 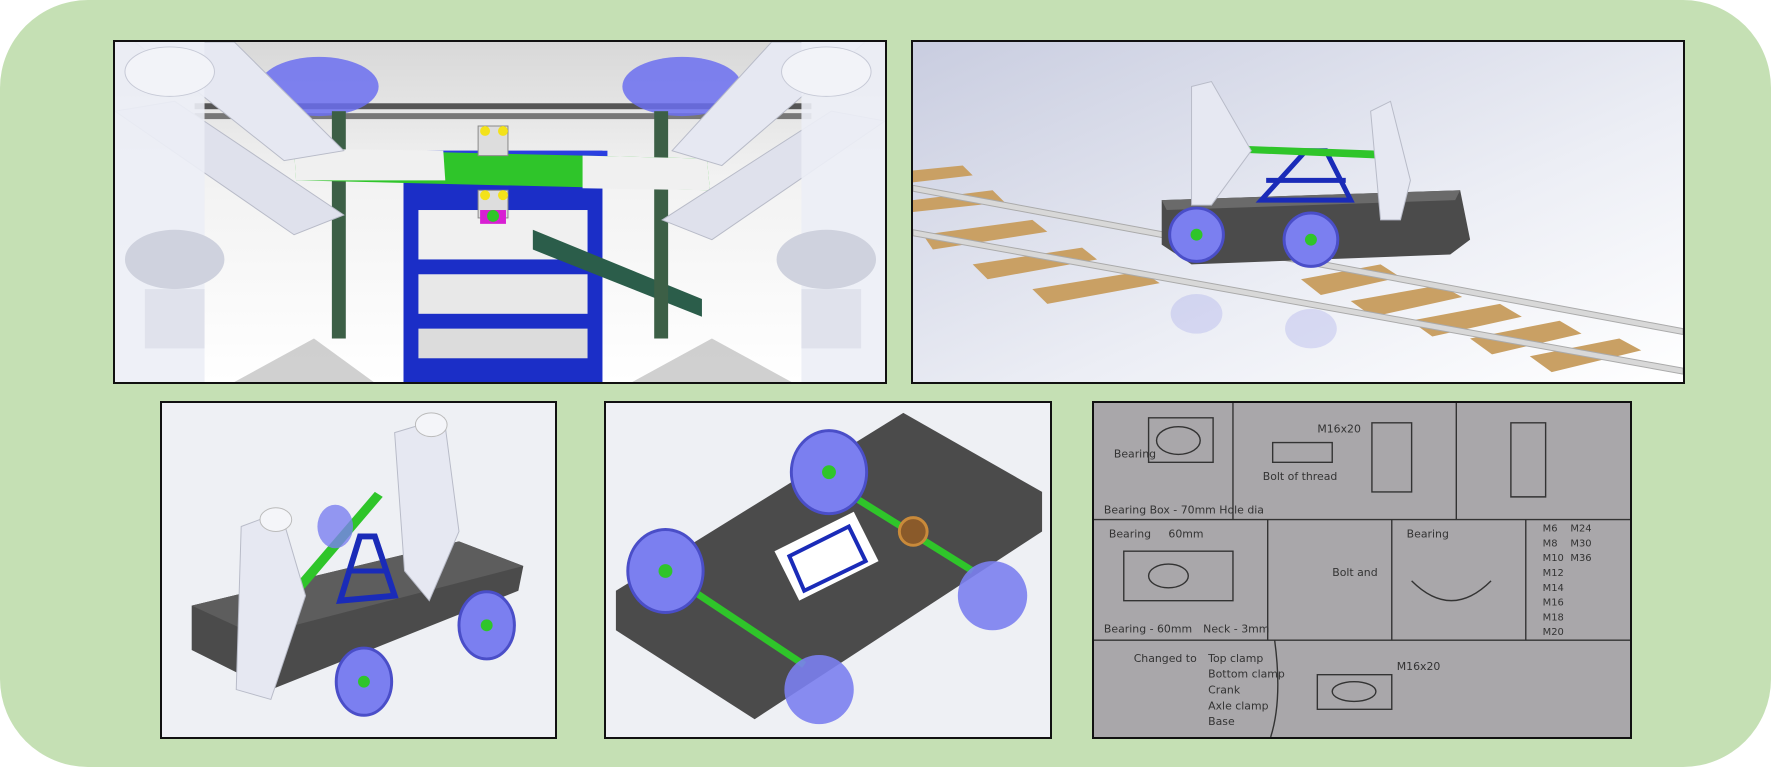 I want to click on sketch-label-neck: Neck - 3mm, so click(x=1236, y=628).